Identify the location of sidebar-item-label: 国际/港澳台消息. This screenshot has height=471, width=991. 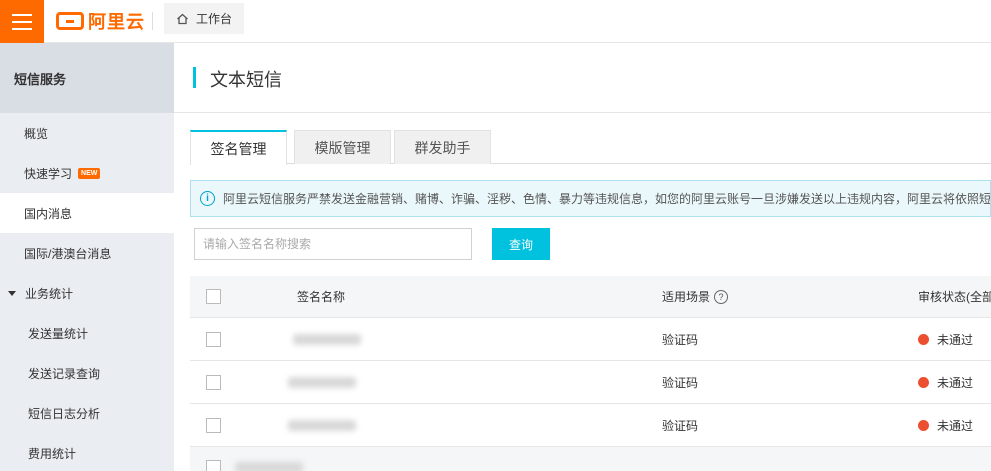
(68, 253).